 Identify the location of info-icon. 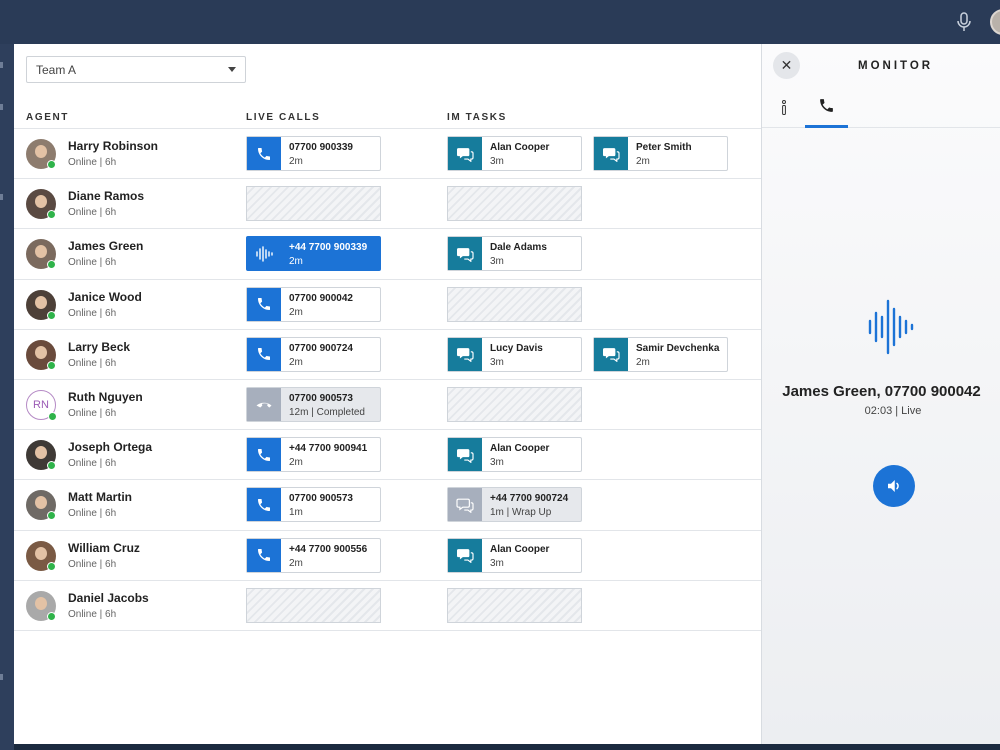
(784, 108).